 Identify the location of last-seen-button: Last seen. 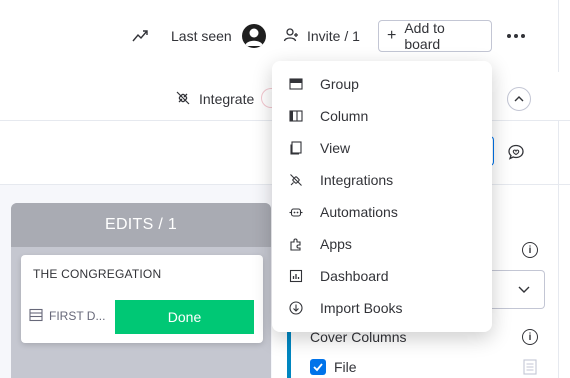
(218, 36).